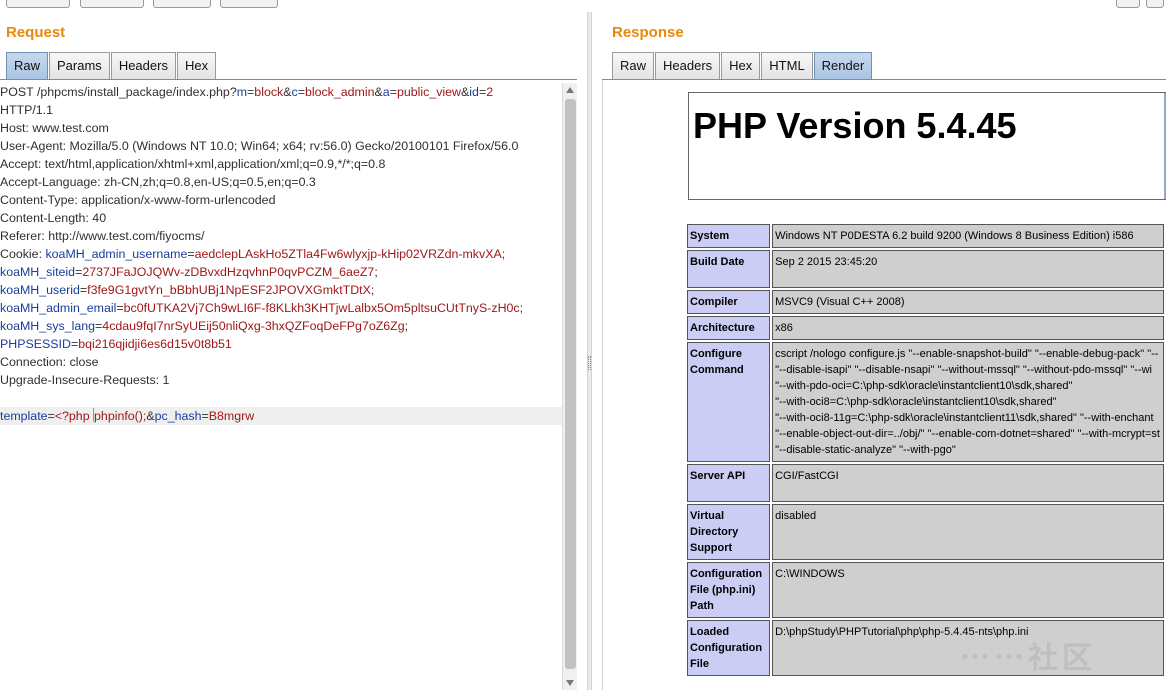 This screenshot has width=1166, height=690. Describe the element at coordinates (182, 4) in the screenshot. I see `toolbar-button-back` at that location.